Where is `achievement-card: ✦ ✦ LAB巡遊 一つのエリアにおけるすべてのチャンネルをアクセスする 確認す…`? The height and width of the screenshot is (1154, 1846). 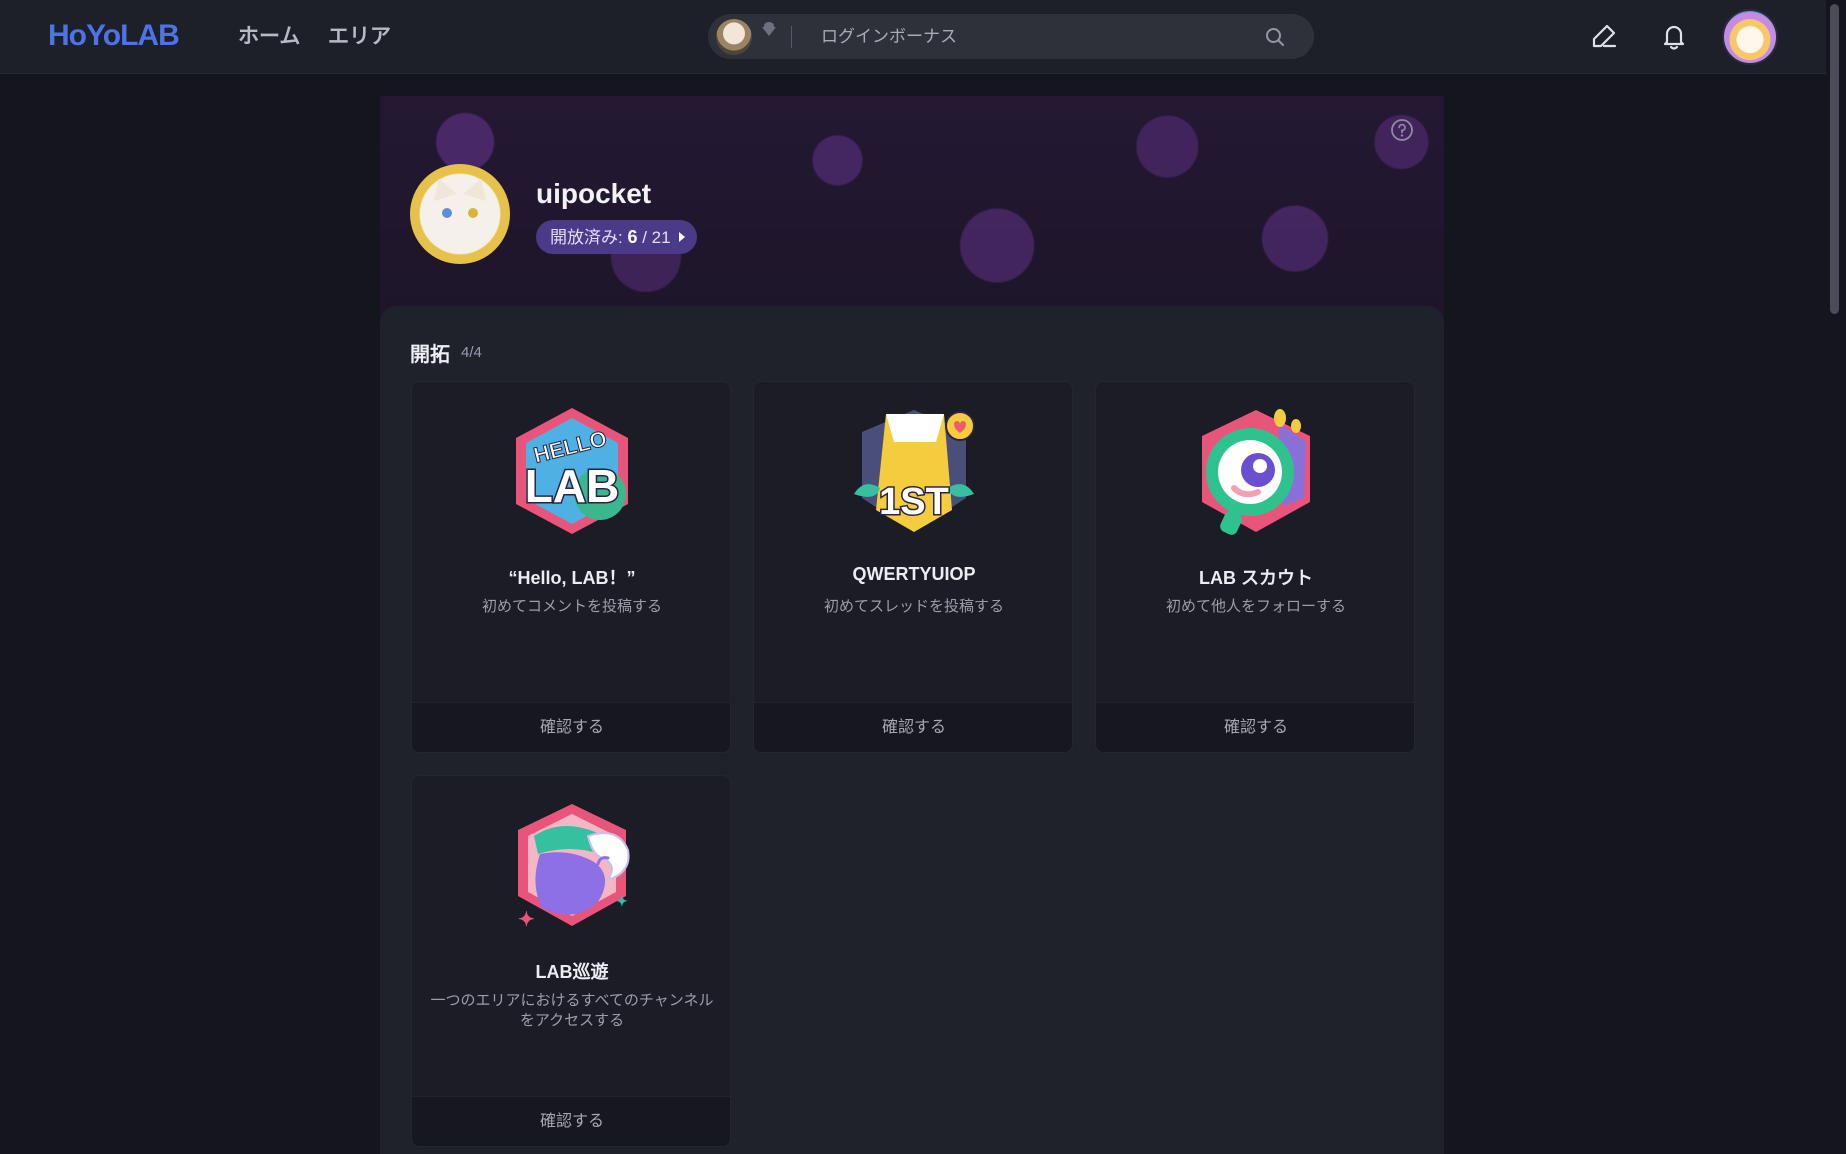 achievement-card: ✦ ✦ LAB巡遊 一つのエリアにおけるすべてのチャンネルをアクセスする 確認す… is located at coordinates (571, 961).